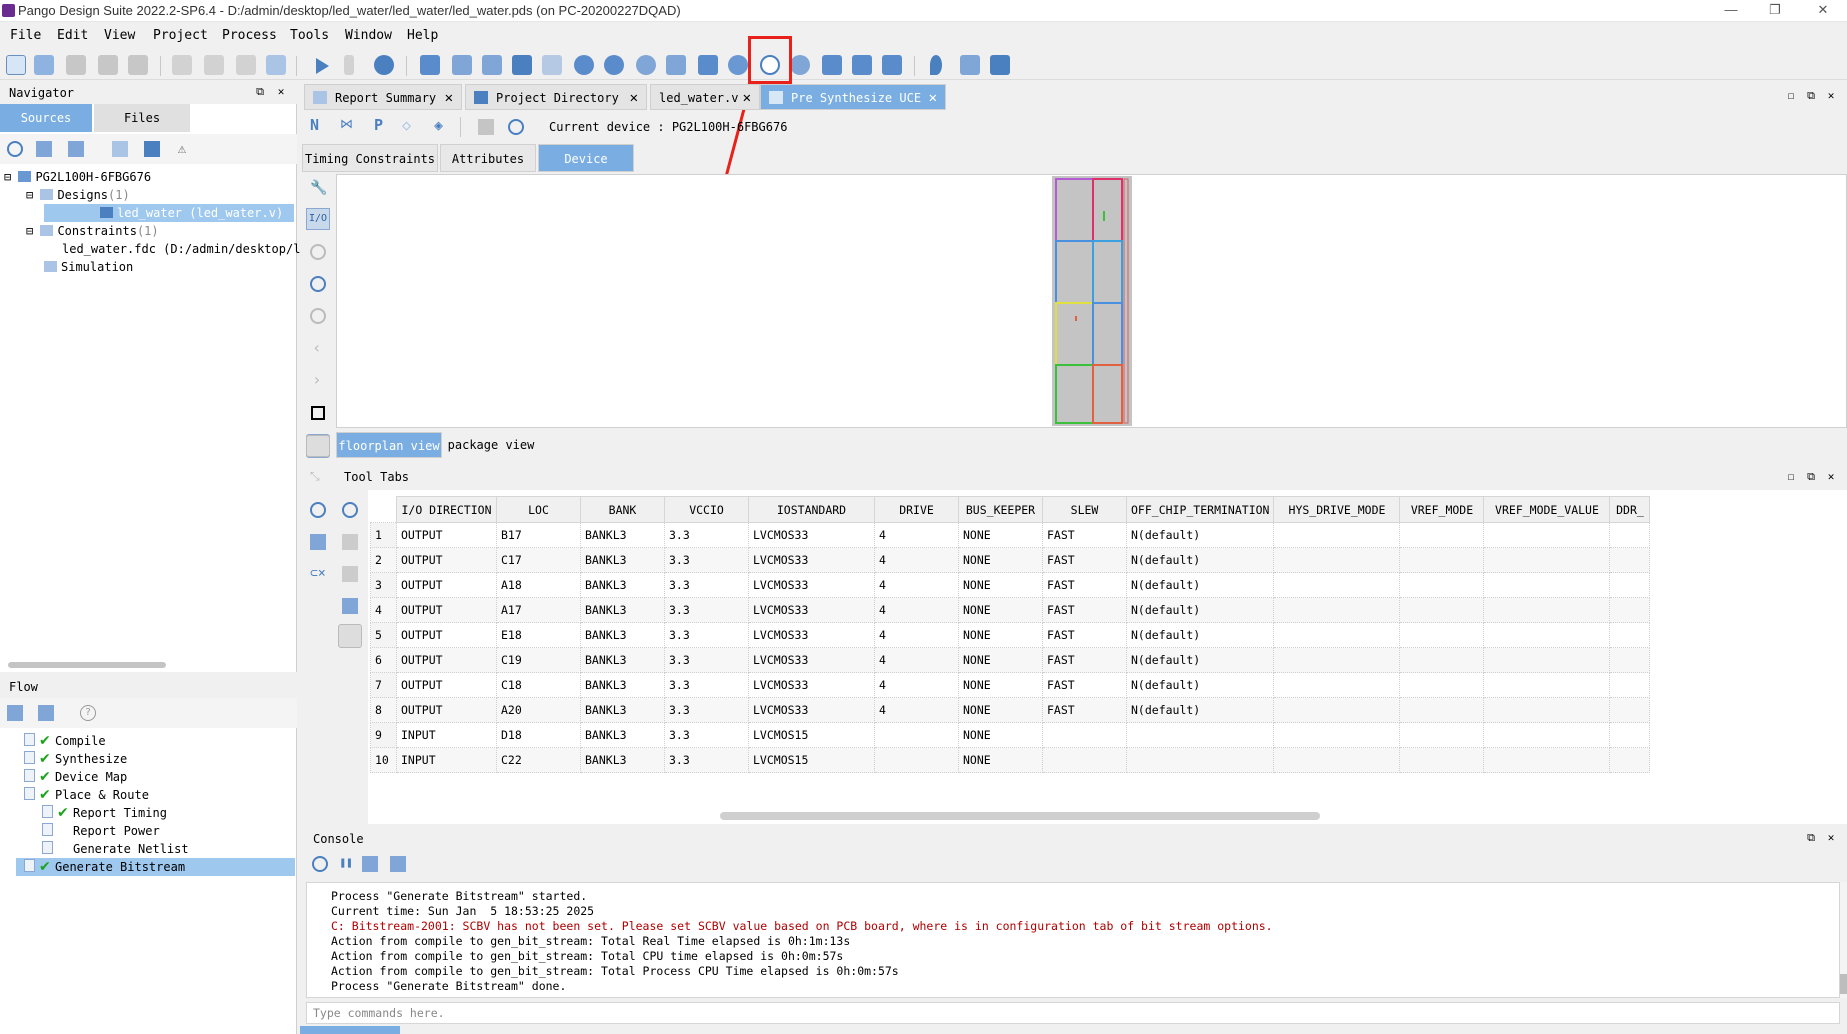 This screenshot has width=1847, height=1034. What do you see at coordinates (152, 849) in the screenshot?
I see `flow-item: Generate Netlist` at bounding box center [152, 849].